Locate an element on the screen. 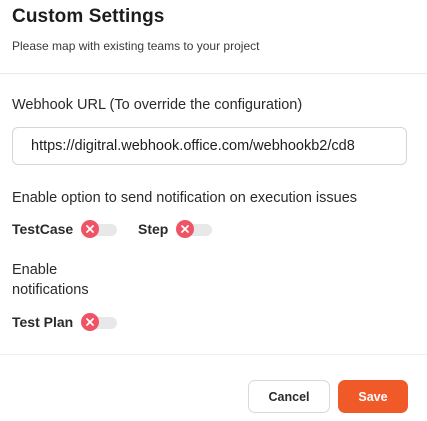 This screenshot has width=427, height=421. testcase-toggle-row: TestCase is located at coordinates (65, 229).